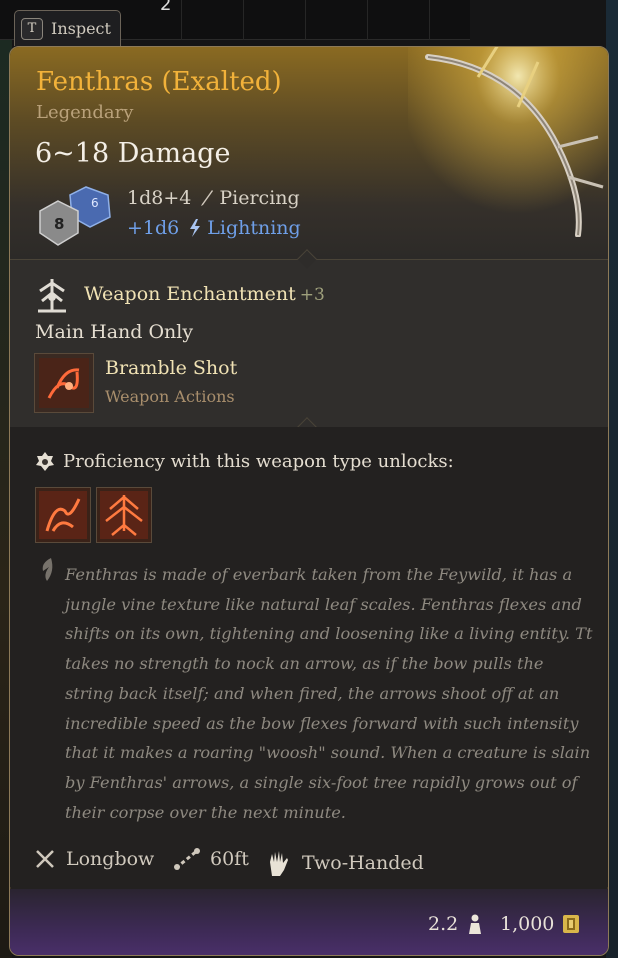  What do you see at coordinates (171, 368) in the screenshot?
I see `action-name: Bramble Shot` at bounding box center [171, 368].